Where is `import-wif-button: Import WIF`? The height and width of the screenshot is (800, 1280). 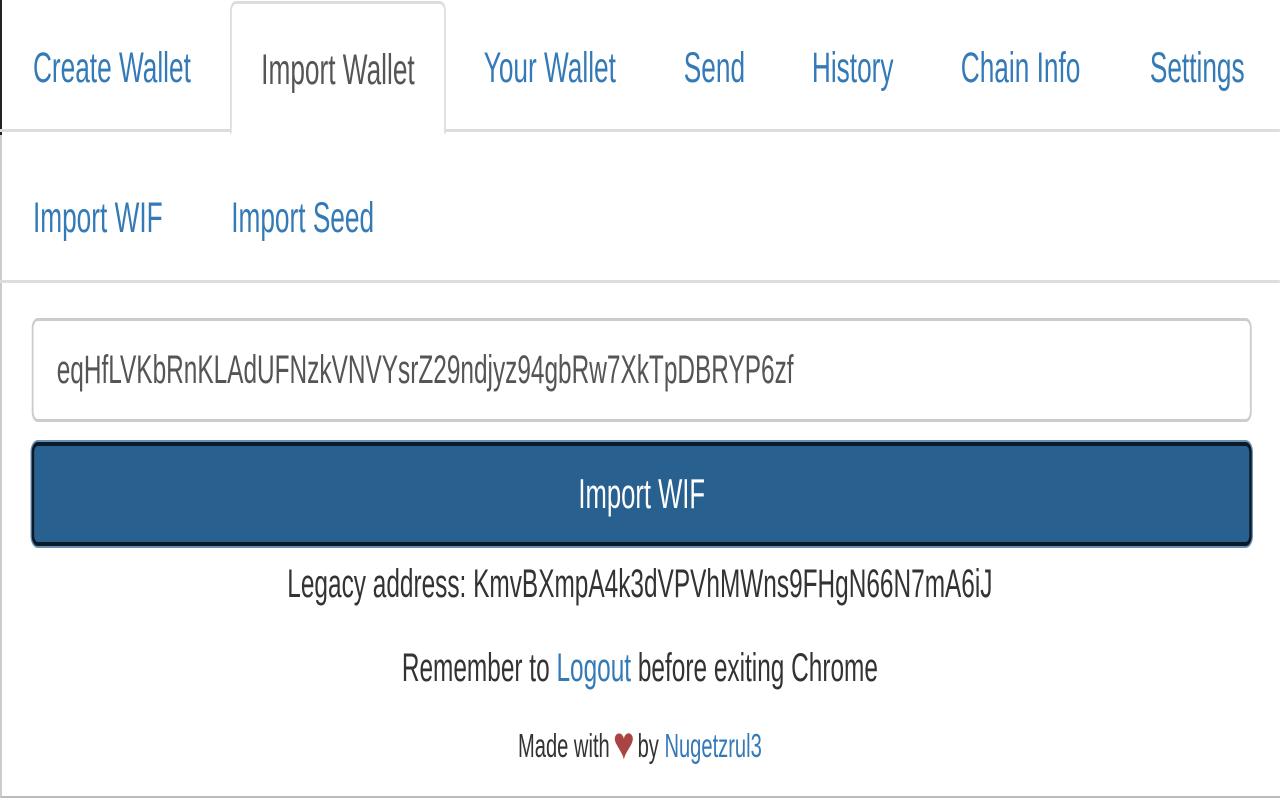 import-wif-button: Import WIF is located at coordinates (641, 494).